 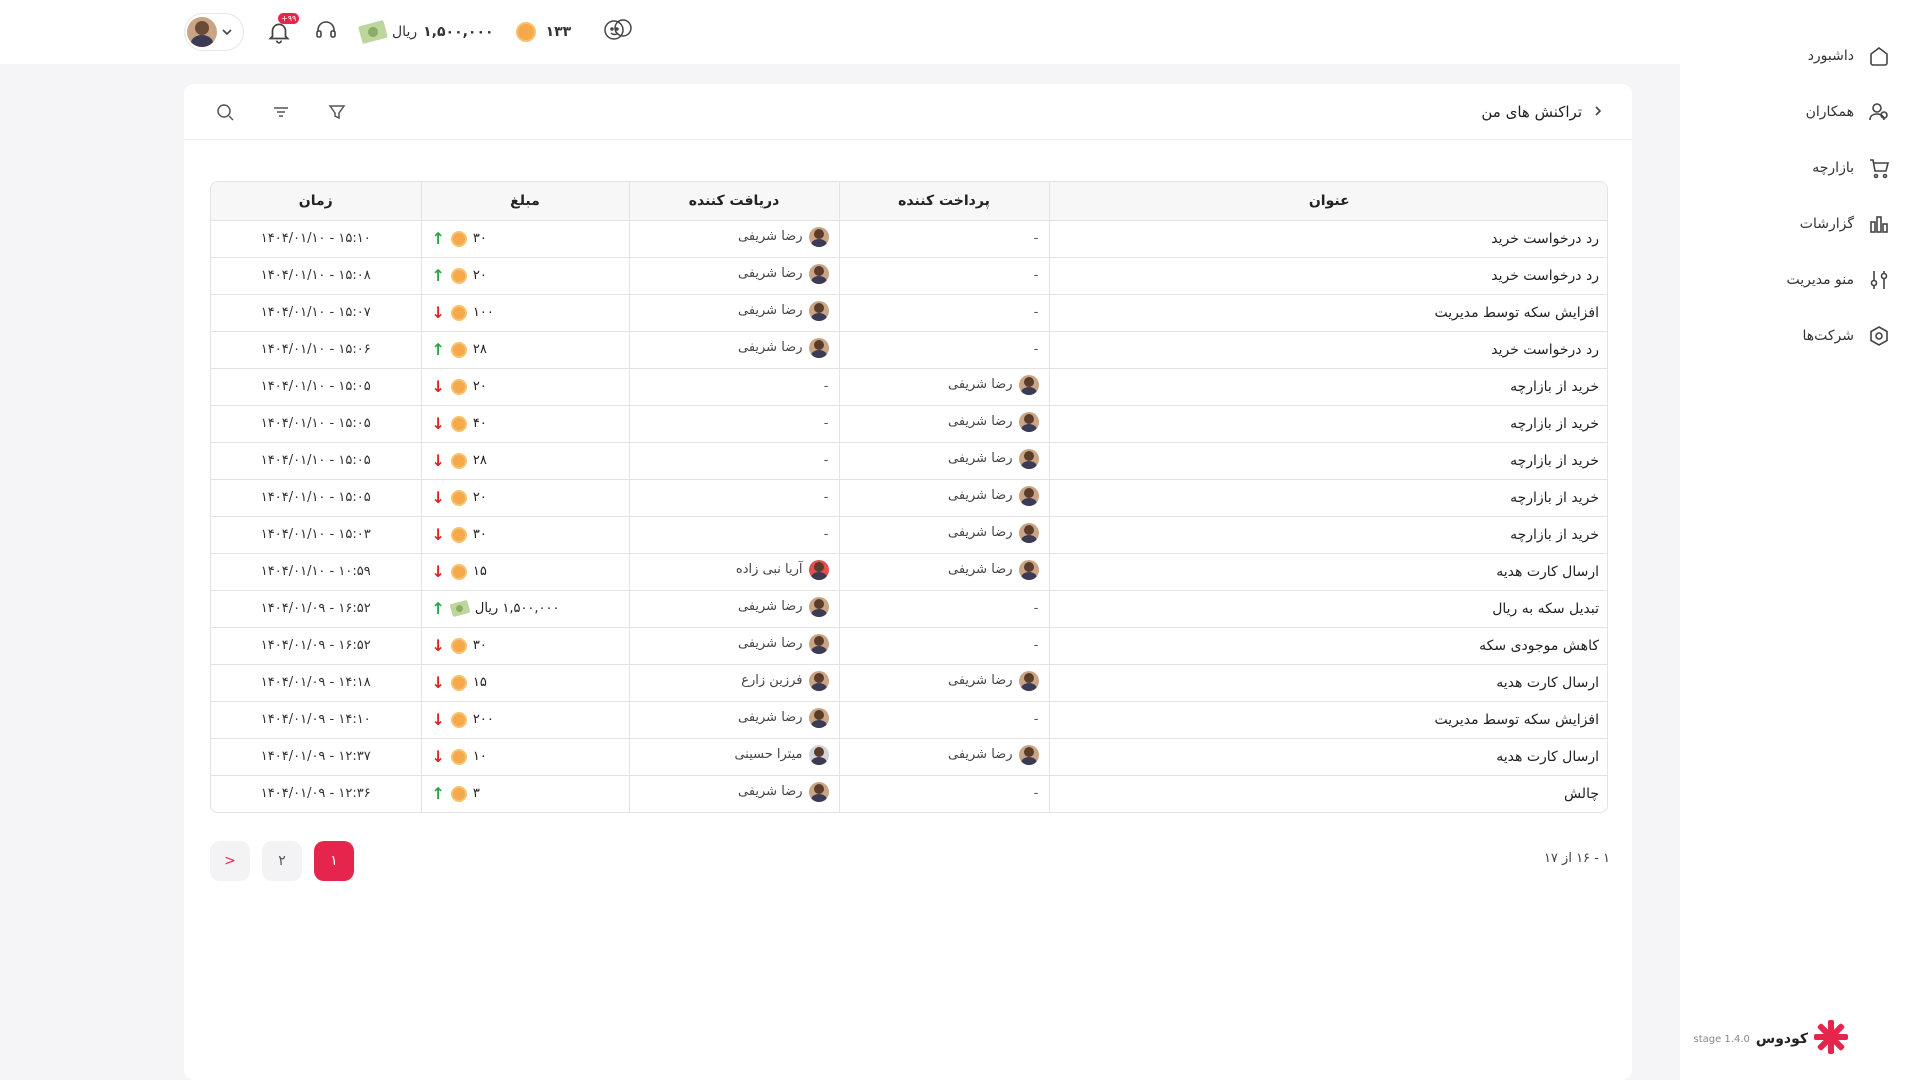 What do you see at coordinates (460, 608) in the screenshot?
I see `money-icon` at bounding box center [460, 608].